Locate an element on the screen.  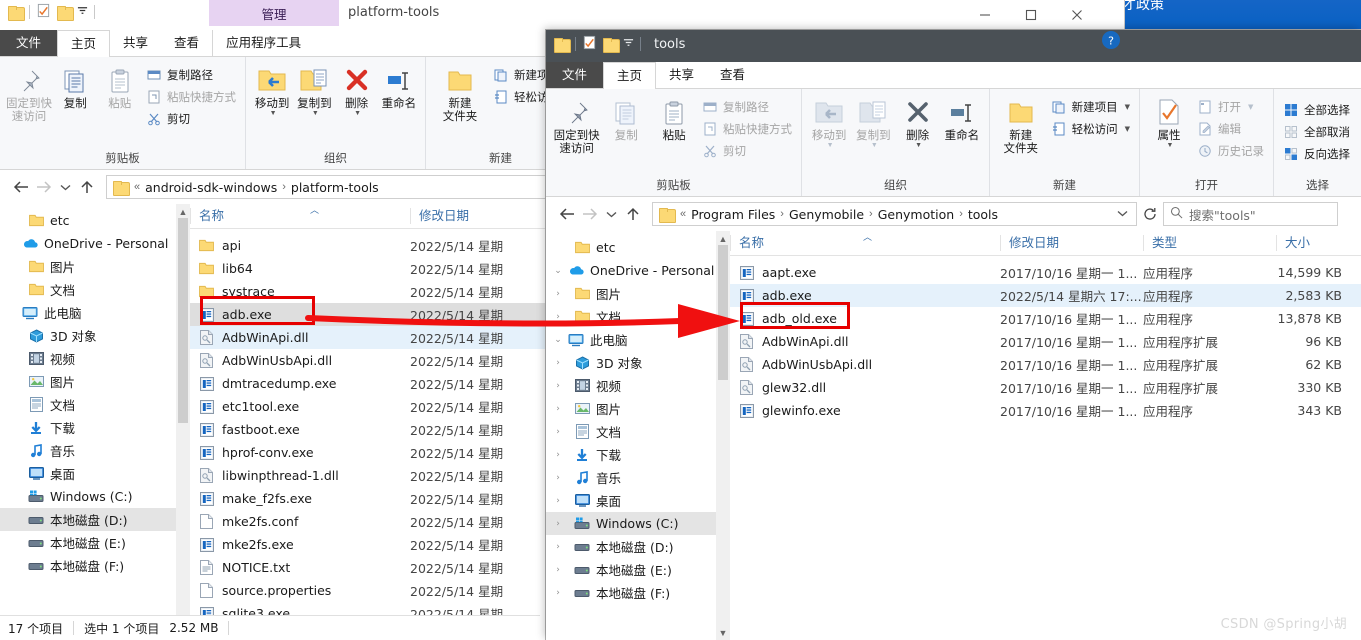
w1-nav-scrollbar: ▲ ▼ is located at coordinates (183, 420).